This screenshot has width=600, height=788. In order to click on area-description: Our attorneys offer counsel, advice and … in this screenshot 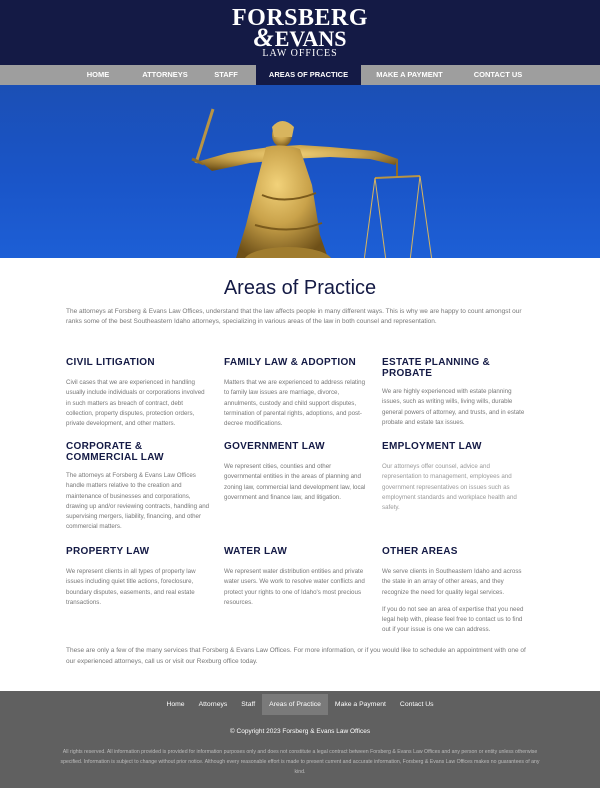, I will do `click(449, 487)`.